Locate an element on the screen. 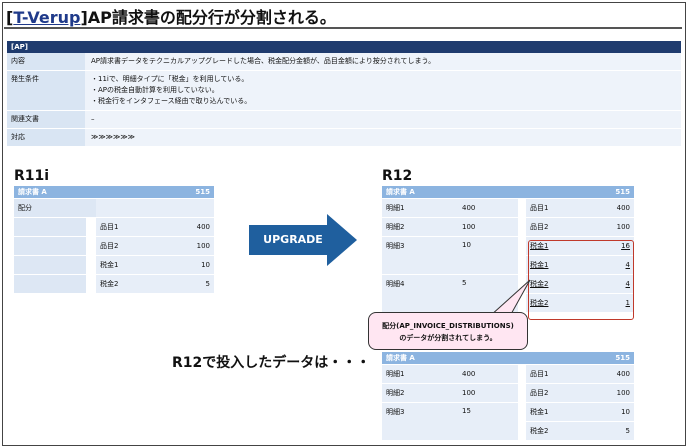  table-row: 配分 is located at coordinates (114, 208).